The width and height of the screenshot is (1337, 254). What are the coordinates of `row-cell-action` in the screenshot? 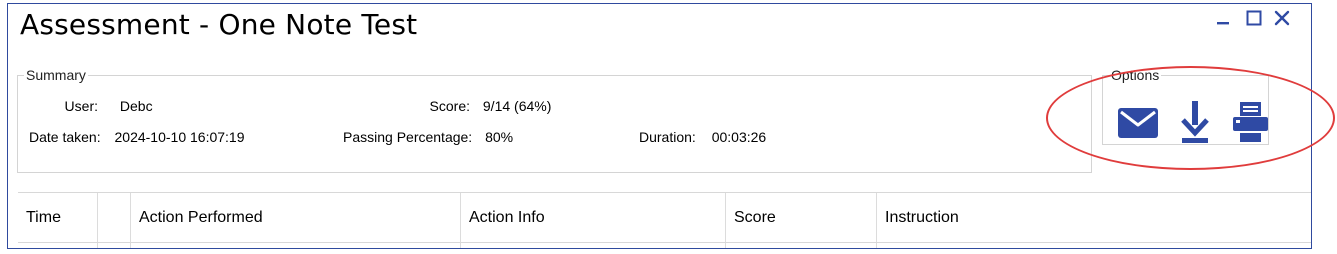 It's located at (296, 245).